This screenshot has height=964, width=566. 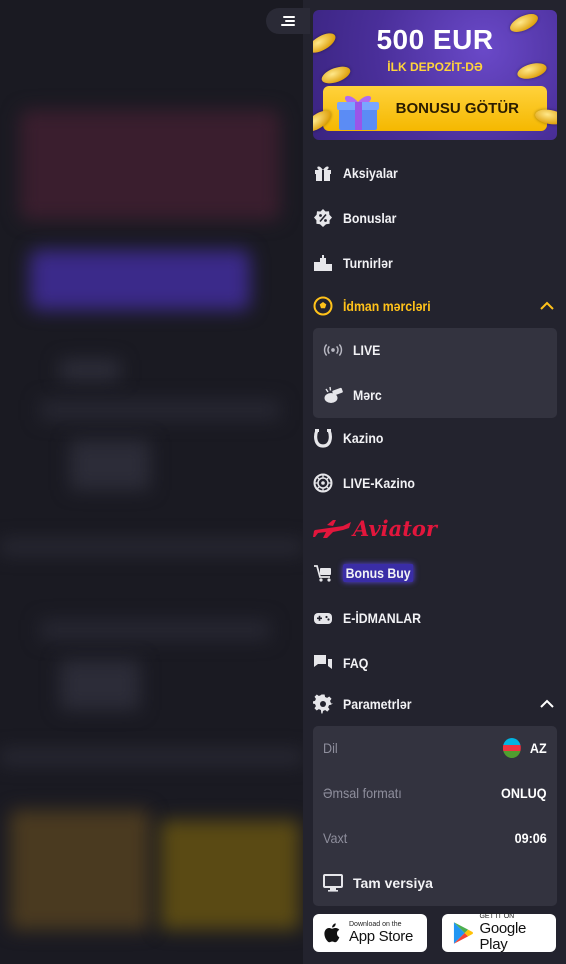 I want to click on podium-icon, so click(x=323, y=263).